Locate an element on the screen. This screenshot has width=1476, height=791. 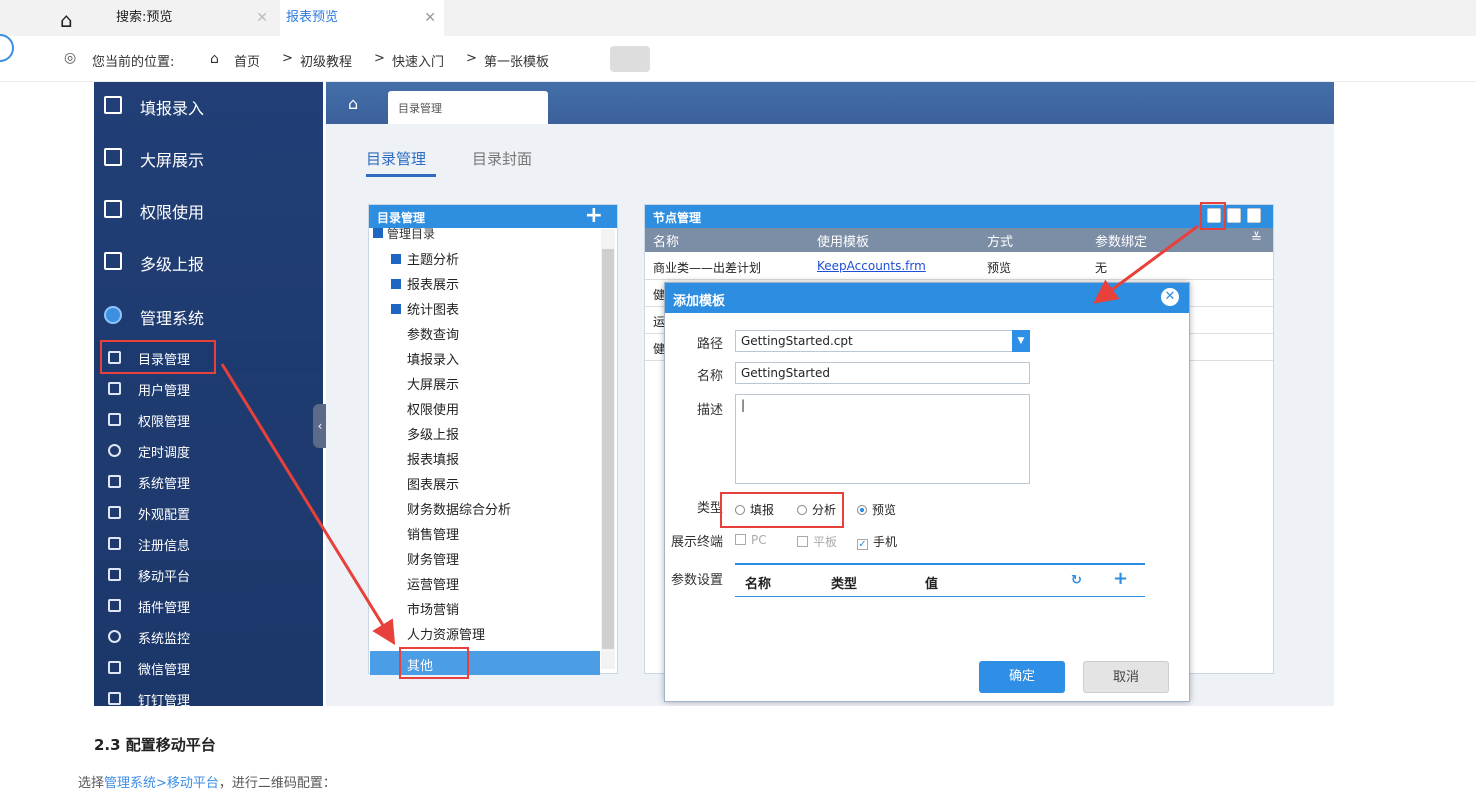
body-text: 选择 is located at coordinates (91, 783).